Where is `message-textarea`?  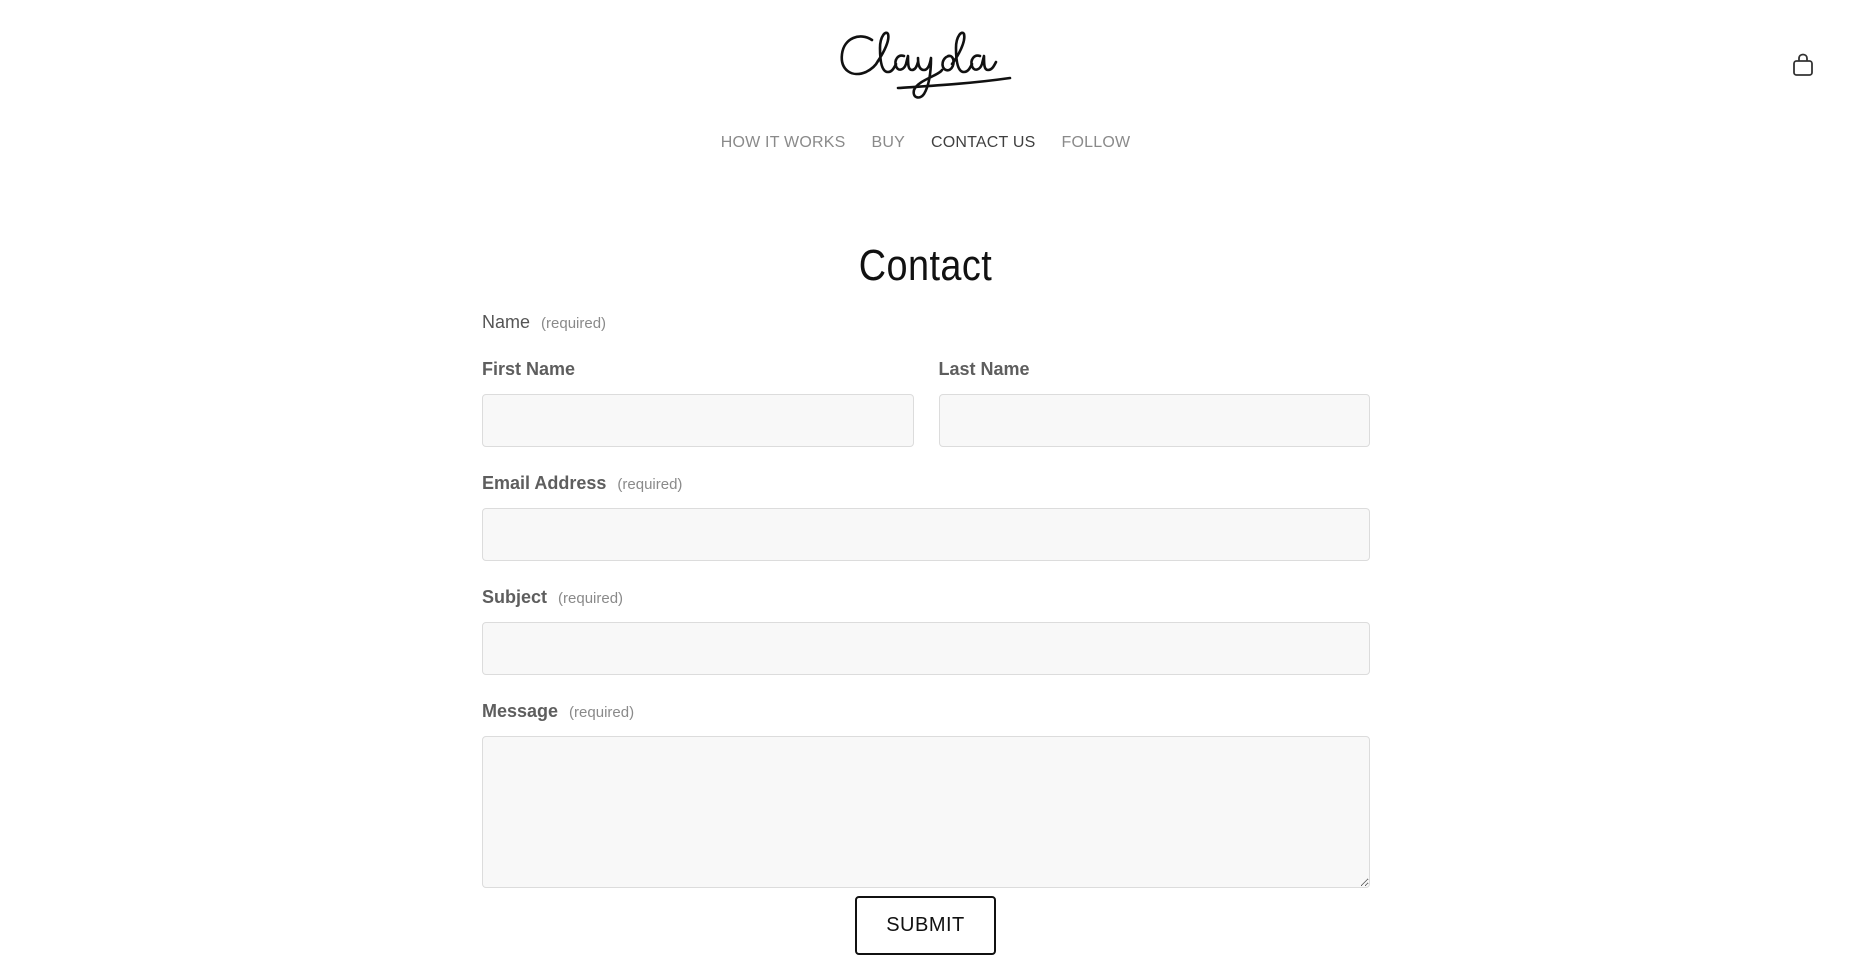 message-textarea is located at coordinates (926, 812).